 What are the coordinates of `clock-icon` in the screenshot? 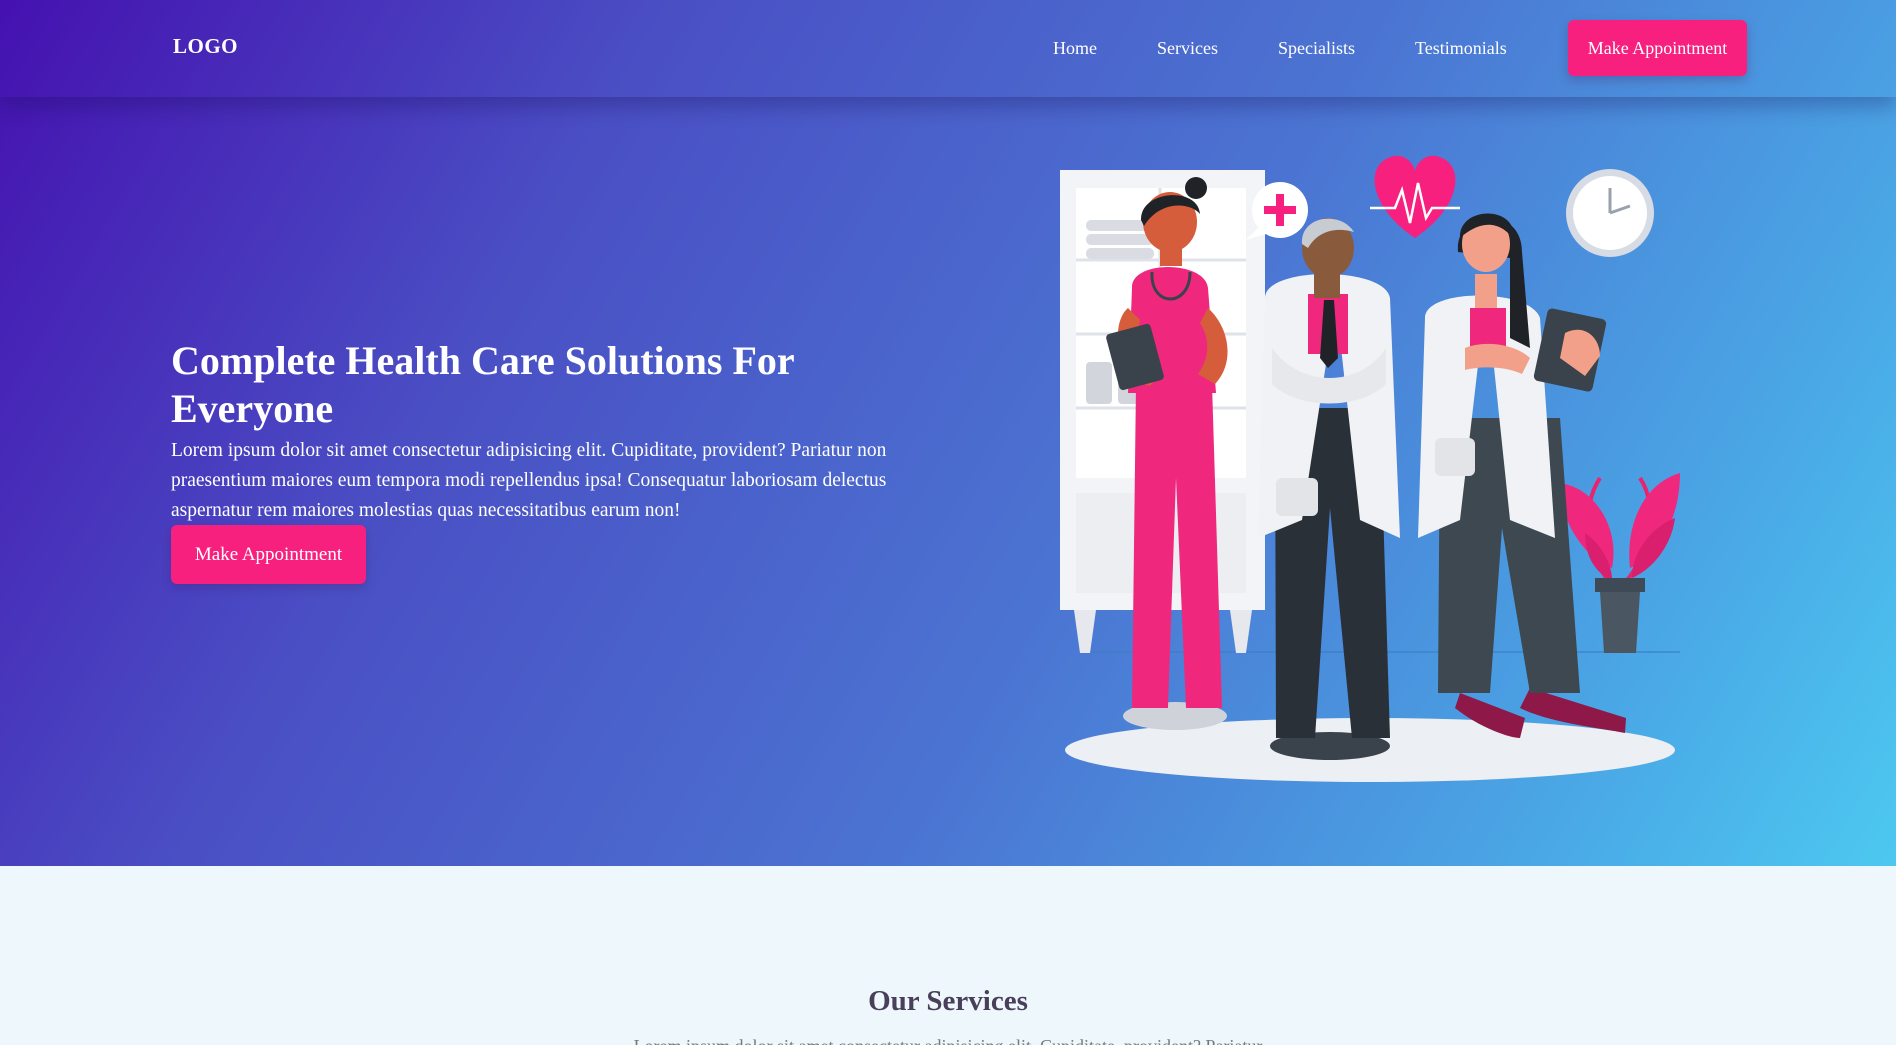 It's located at (1610, 213).